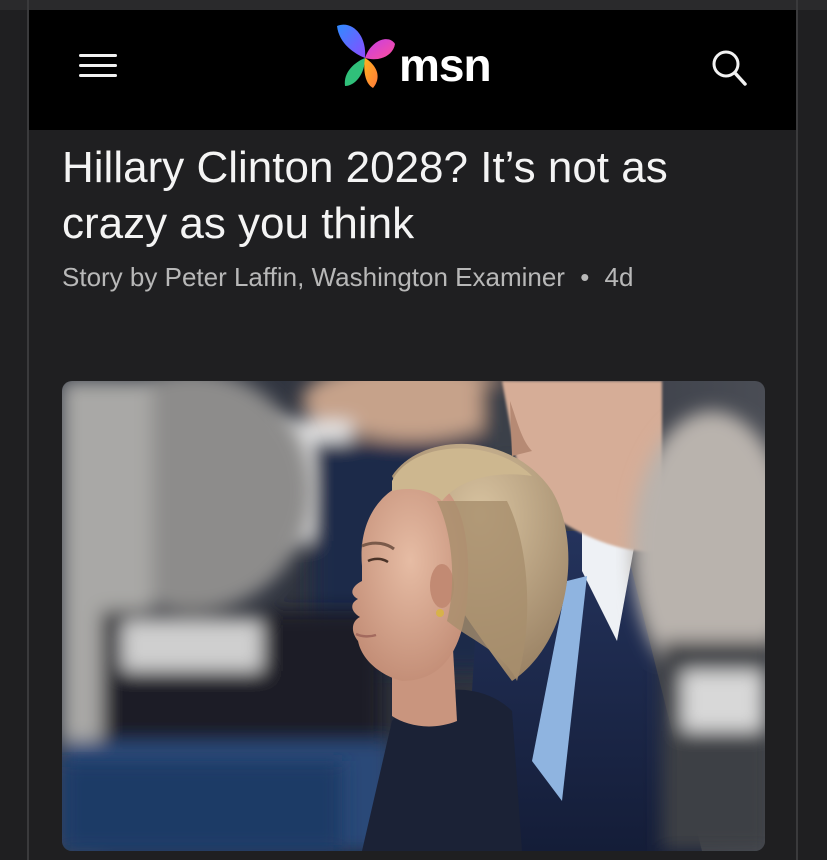  What do you see at coordinates (231, 277) in the screenshot?
I see `byline-author: Peter Laffin` at bounding box center [231, 277].